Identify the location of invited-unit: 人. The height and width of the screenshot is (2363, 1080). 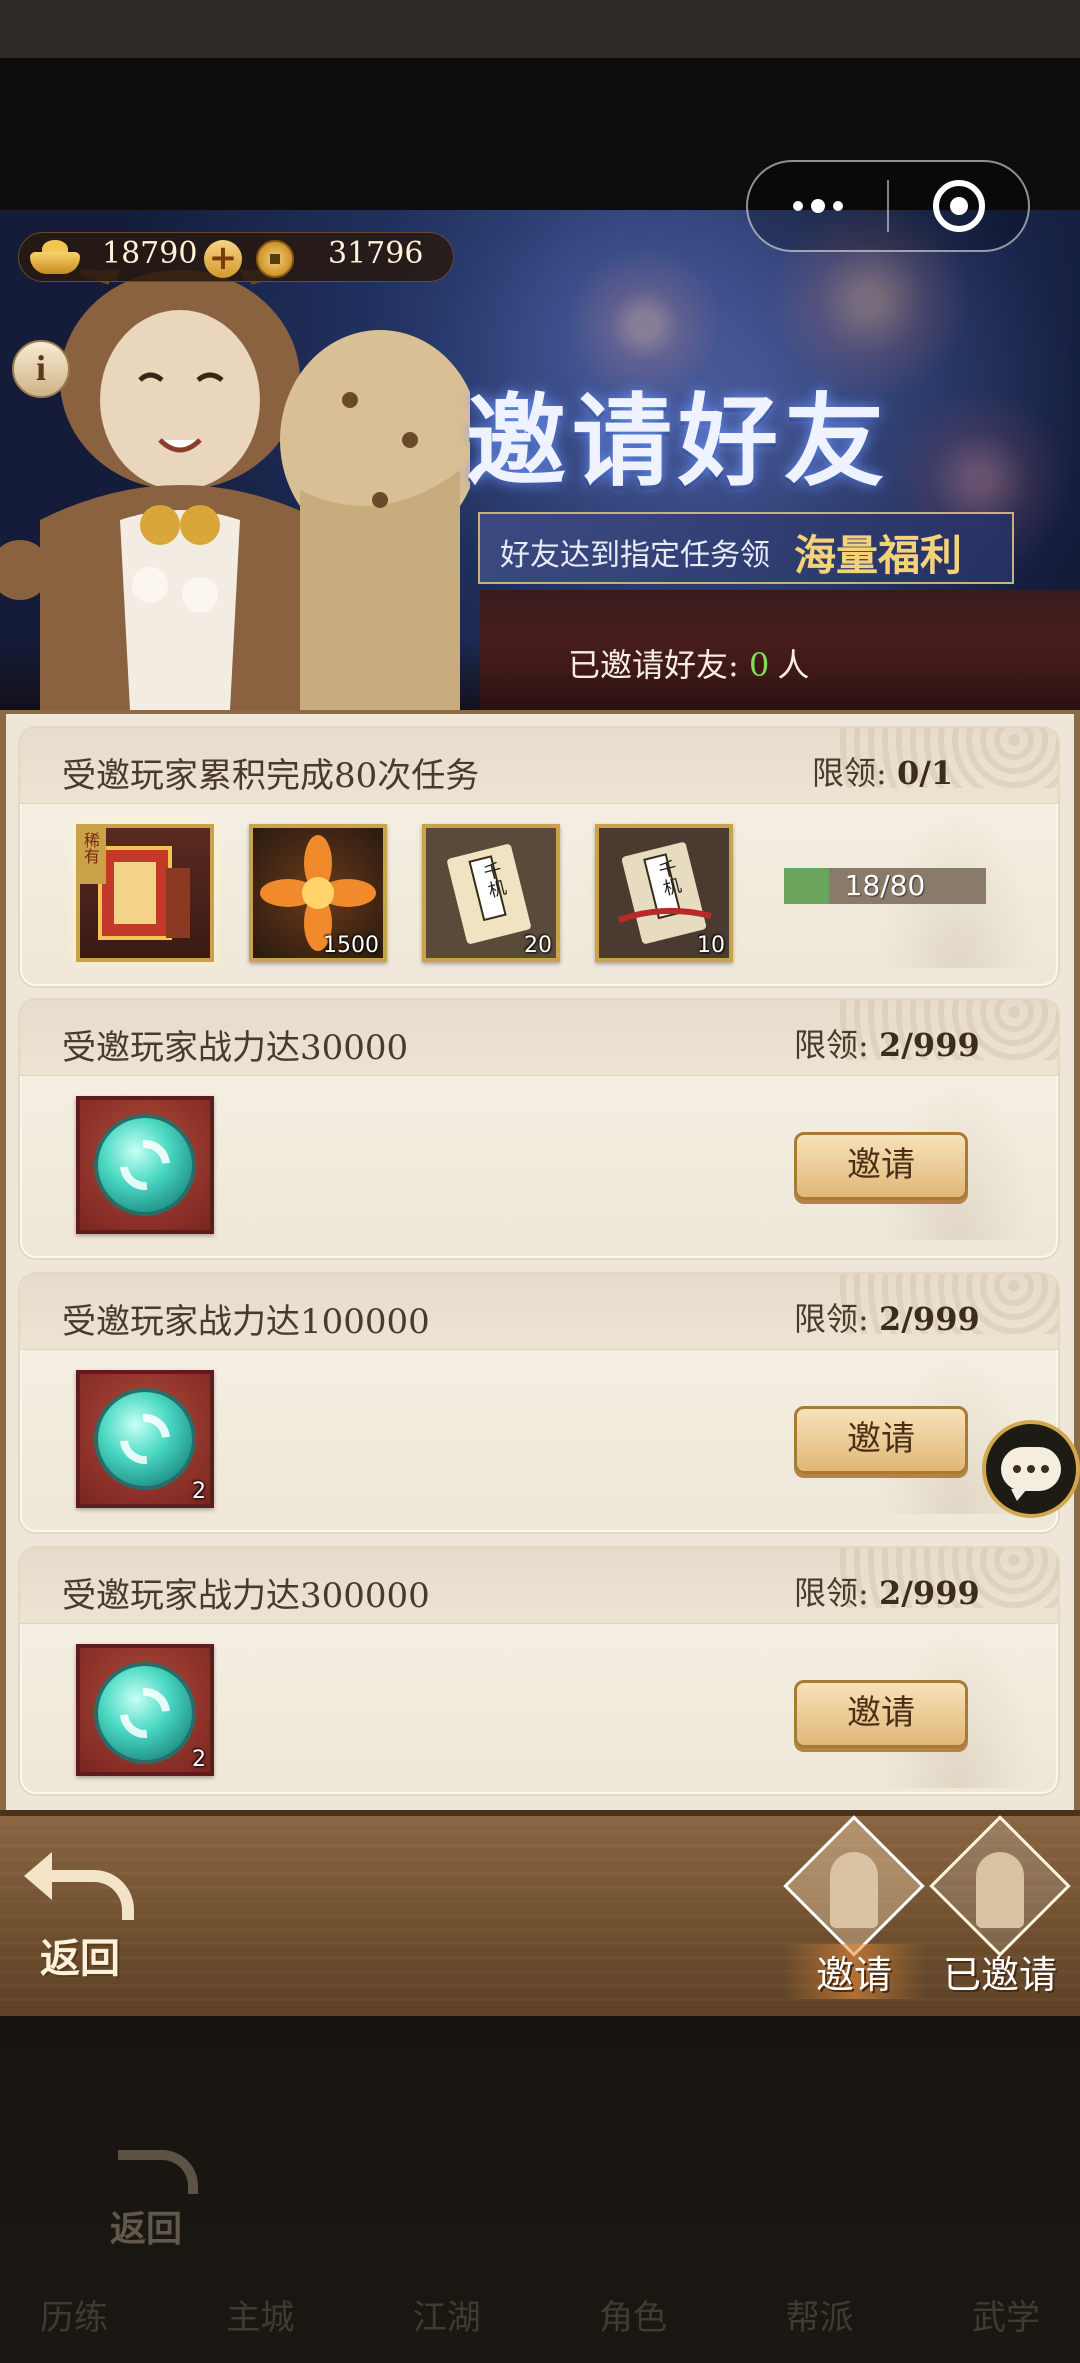
(793, 665).